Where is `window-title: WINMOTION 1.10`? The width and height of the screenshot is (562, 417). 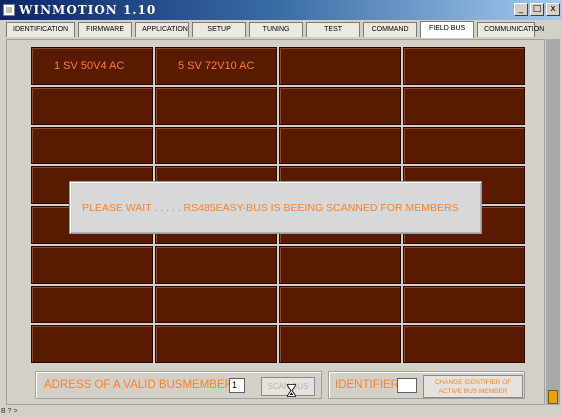
window-title: WINMOTION 1.10 is located at coordinates (88, 10).